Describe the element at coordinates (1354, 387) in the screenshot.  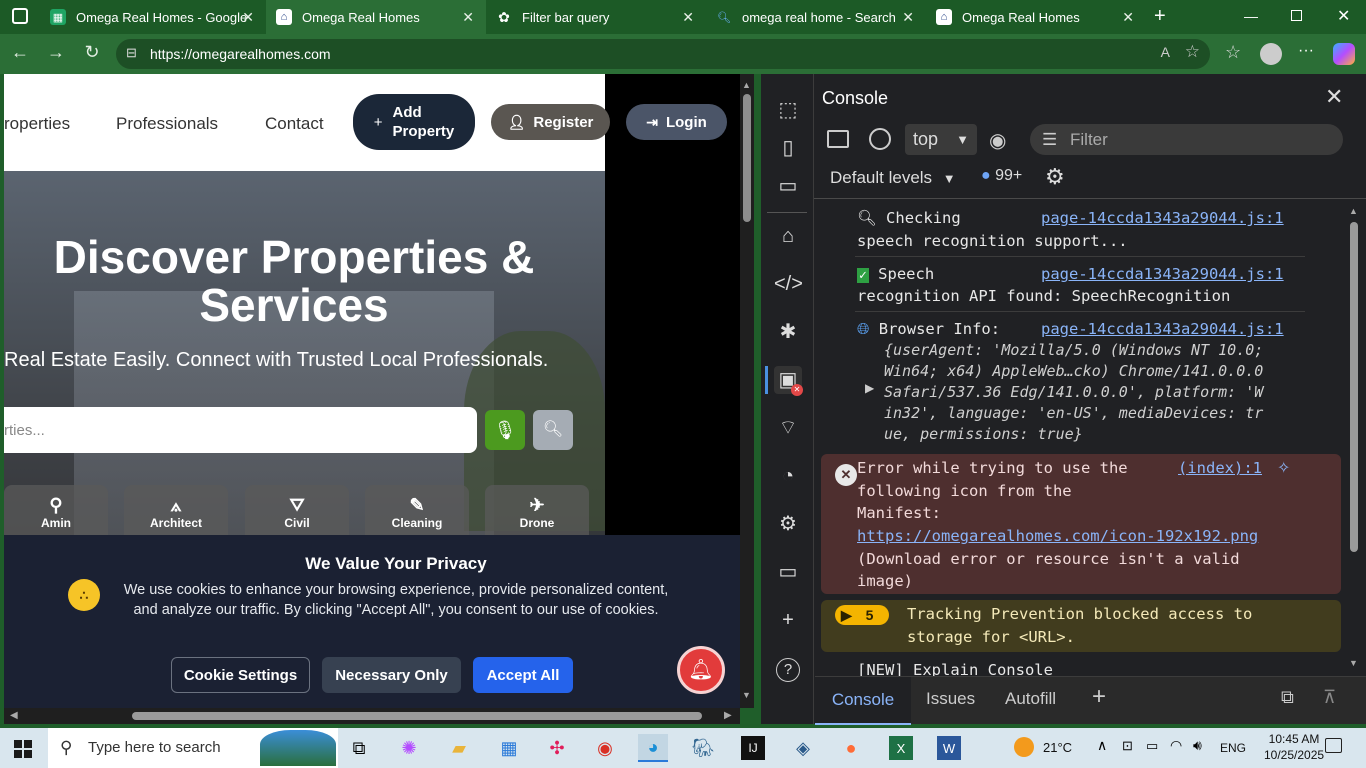
I see `console-scroll-thumb` at that location.